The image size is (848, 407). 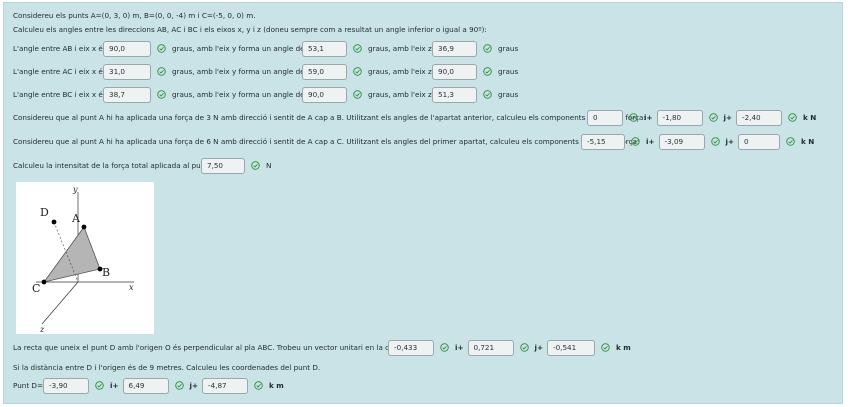 I want to click on force1-i-input: 0, so click(x=605, y=117).